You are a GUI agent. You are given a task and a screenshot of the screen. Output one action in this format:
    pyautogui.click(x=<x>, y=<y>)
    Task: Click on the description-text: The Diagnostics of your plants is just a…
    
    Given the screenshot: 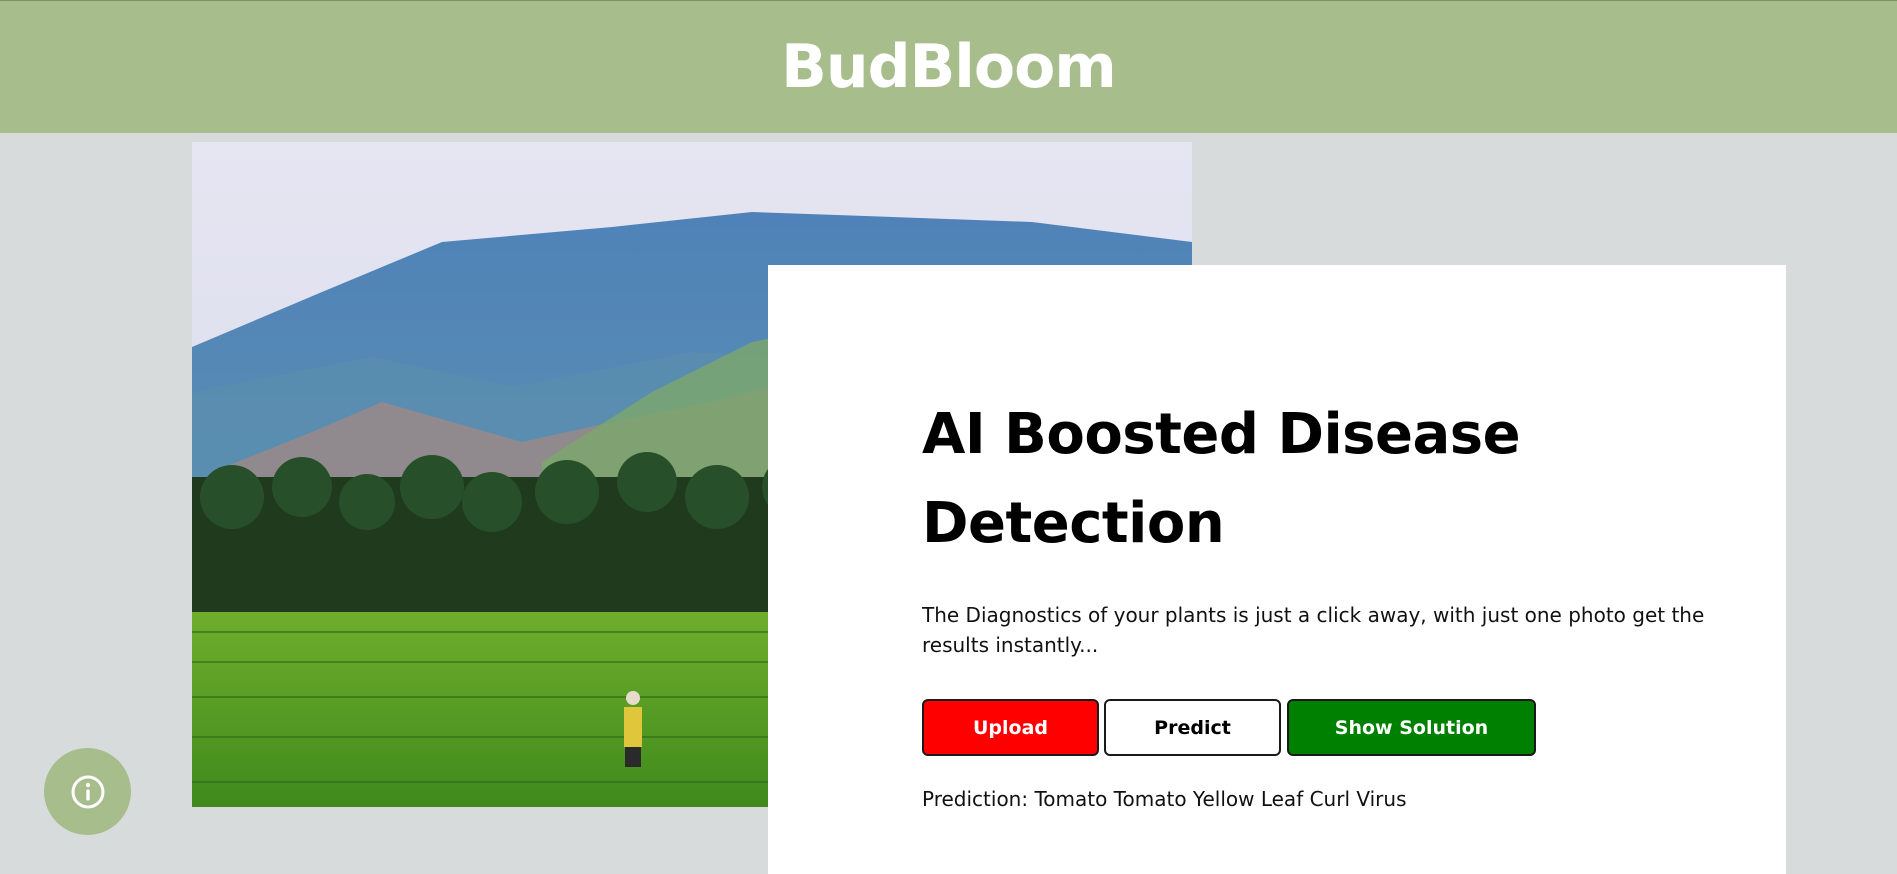 What is the action you would take?
    pyautogui.click(x=1313, y=630)
    